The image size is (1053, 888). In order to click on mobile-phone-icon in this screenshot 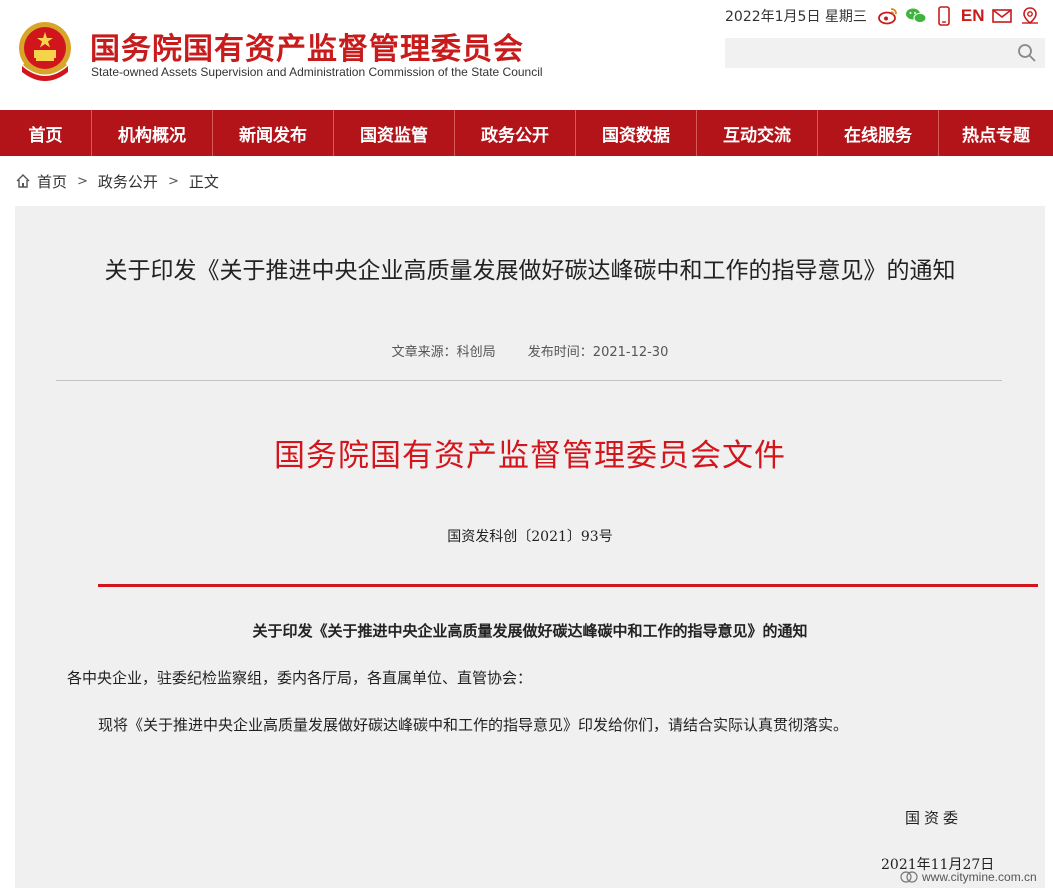, I will do `click(944, 16)`.